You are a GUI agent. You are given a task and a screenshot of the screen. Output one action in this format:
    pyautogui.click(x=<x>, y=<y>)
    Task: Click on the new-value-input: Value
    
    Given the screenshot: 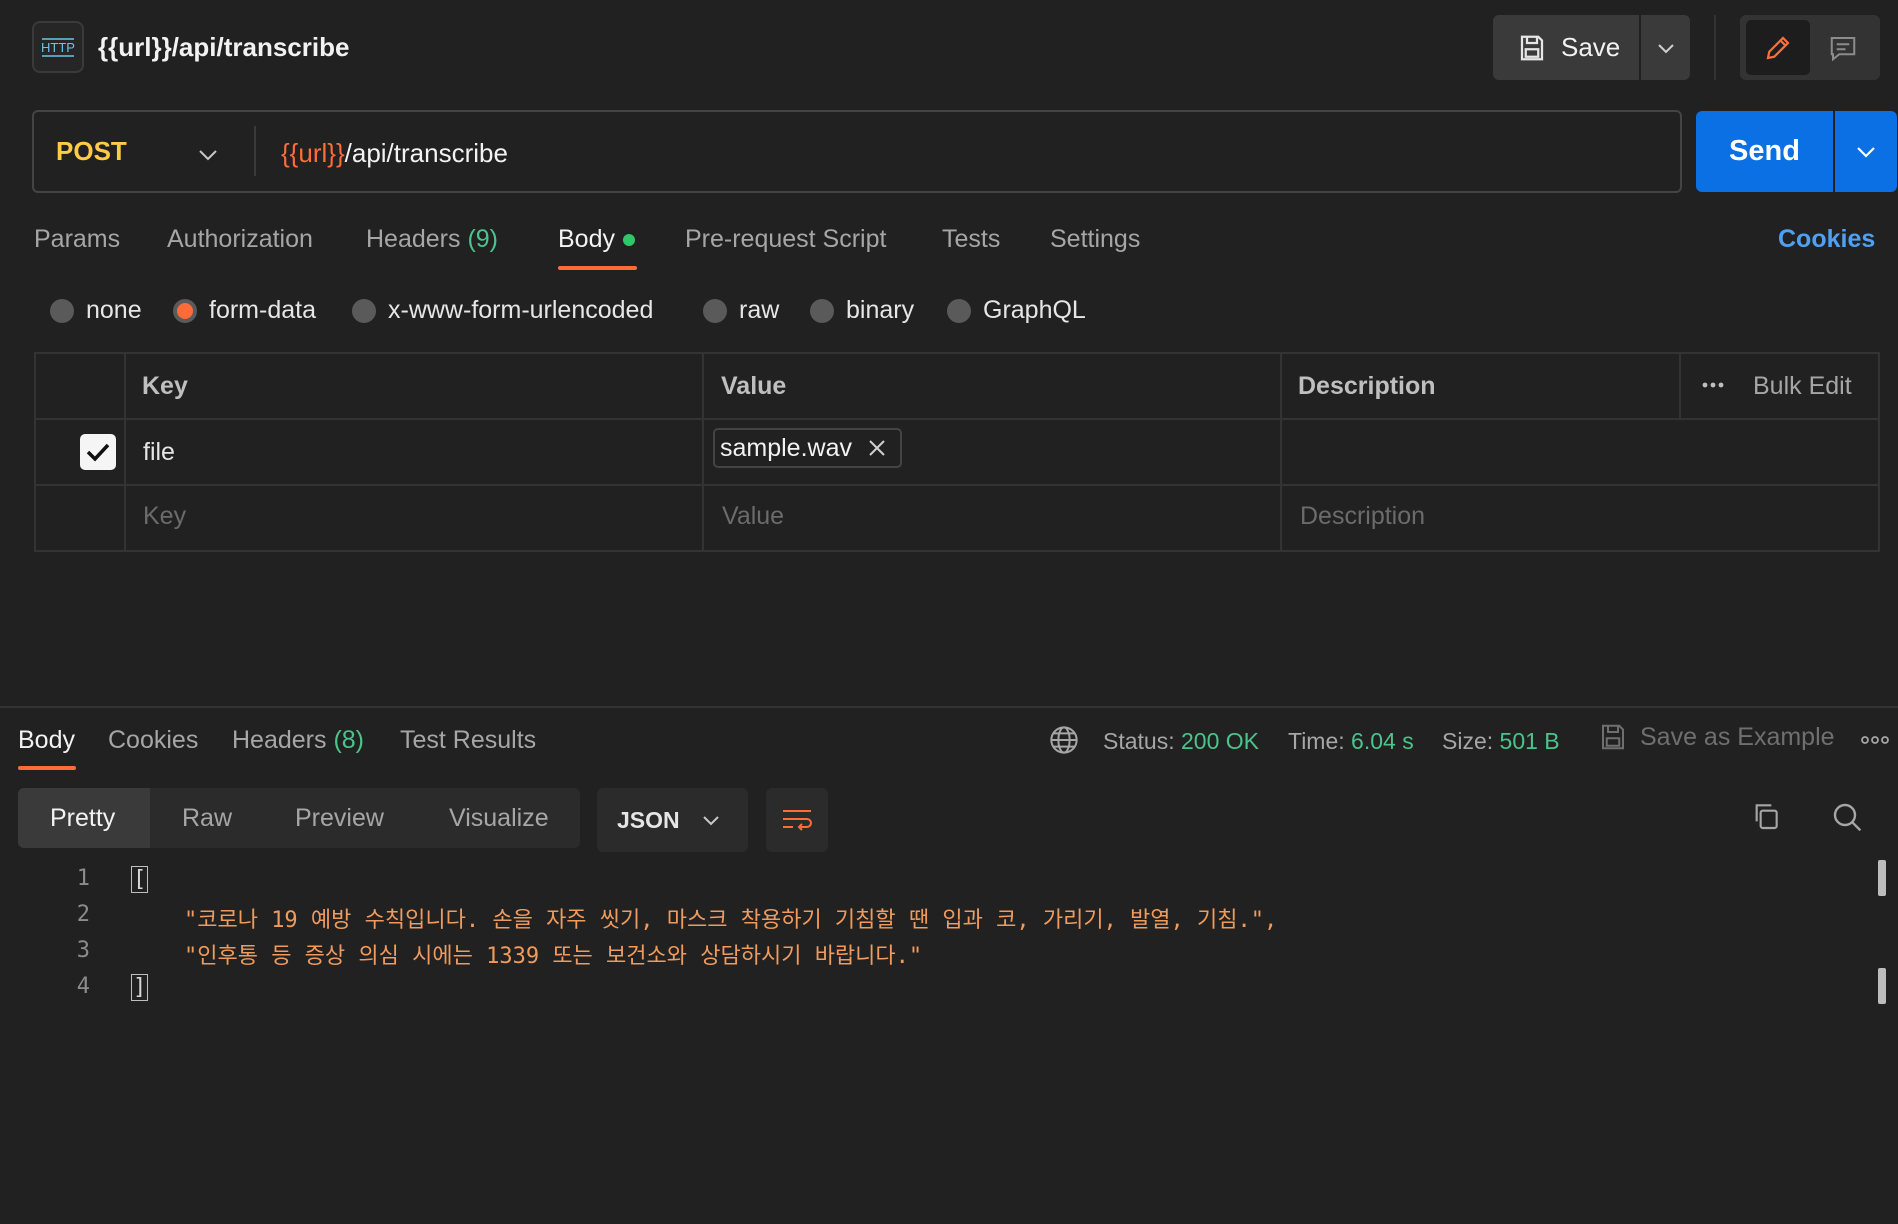 What is the action you would take?
    pyautogui.click(x=753, y=516)
    